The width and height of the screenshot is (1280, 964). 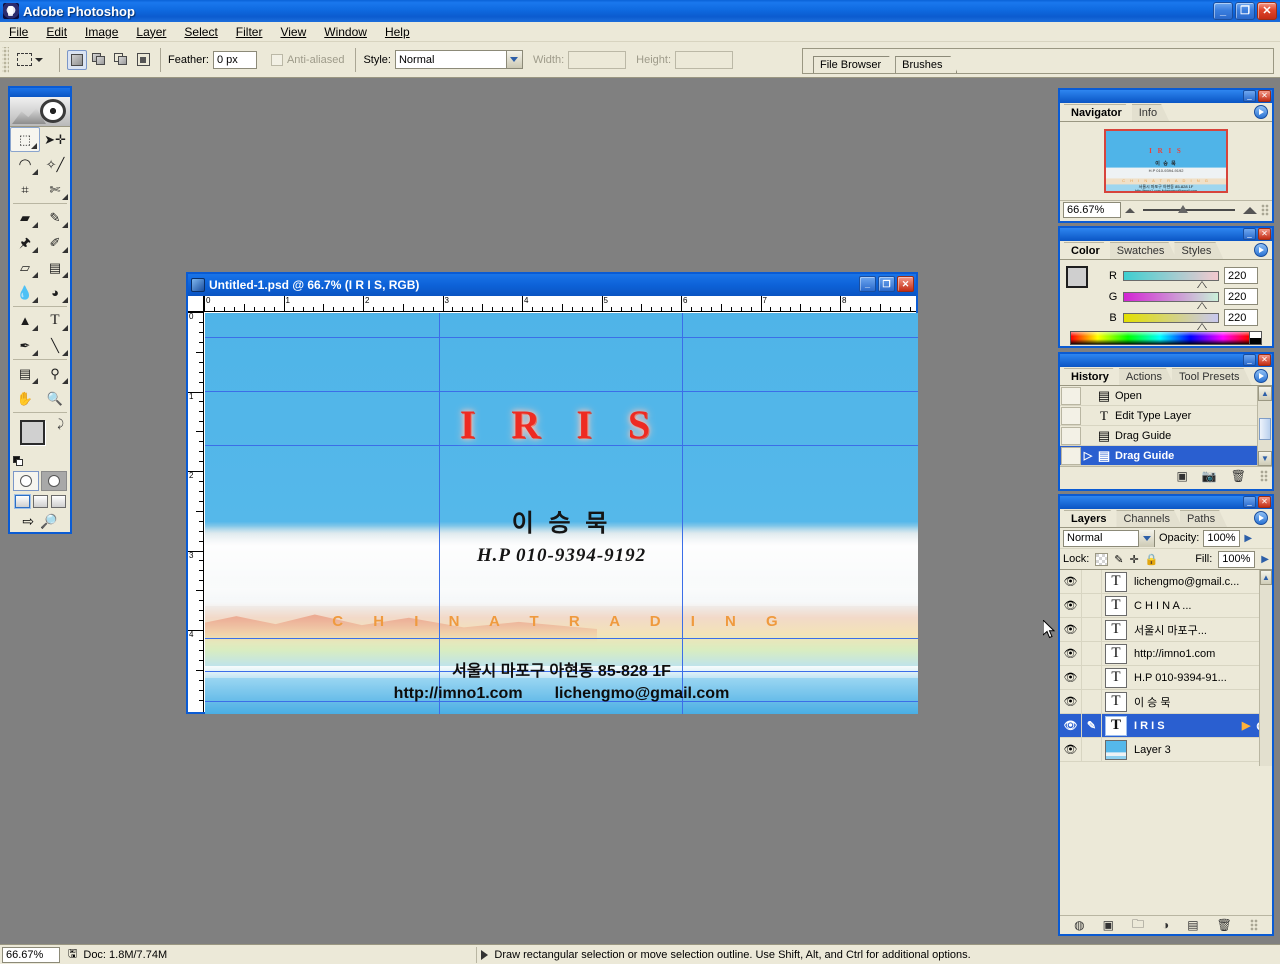 I want to click on color-menu-icon, so click(x=1261, y=250).